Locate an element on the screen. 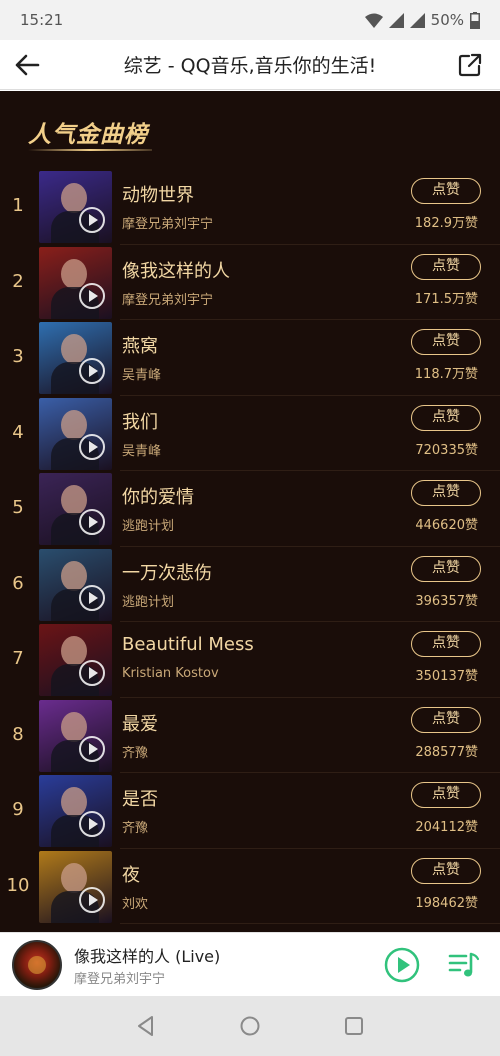 The width and height of the screenshot is (500, 1056). song-row: 5 你的爱情 逃跑计划 点赞 446620赞 is located at coordinates (250, 509).